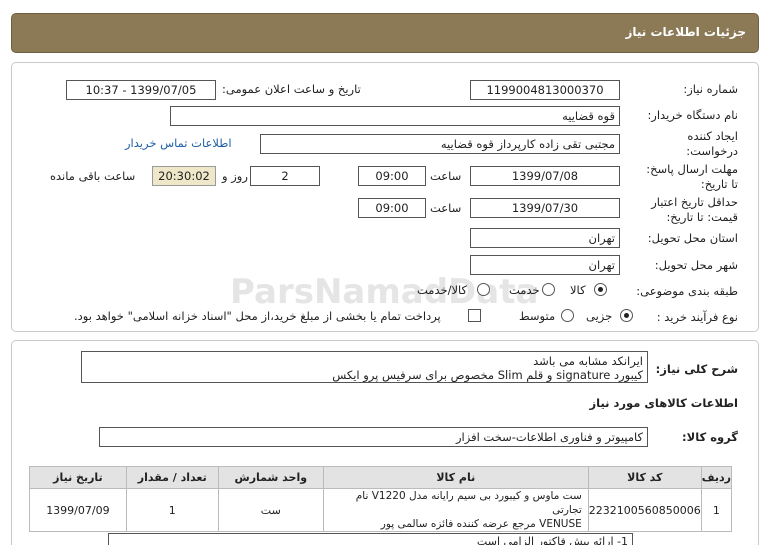 The image size is (770, 545). What do you see at coordinates (270, 510) in the screenshot?
I see `cell-unit: ست` at bounding box center [270, 510].